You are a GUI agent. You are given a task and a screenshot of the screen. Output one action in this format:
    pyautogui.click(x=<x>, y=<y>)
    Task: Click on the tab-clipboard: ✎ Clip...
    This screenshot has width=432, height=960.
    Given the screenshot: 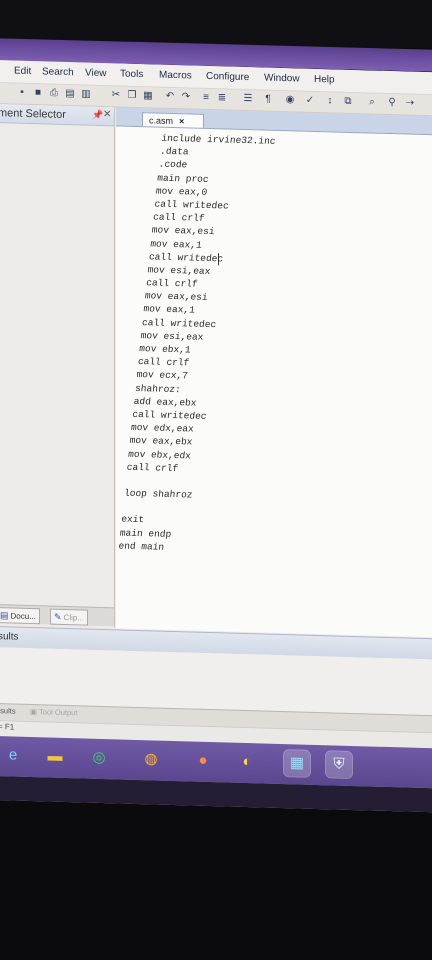 What is the action you would take?
    pyautogui.click(x=69, y=617)
    